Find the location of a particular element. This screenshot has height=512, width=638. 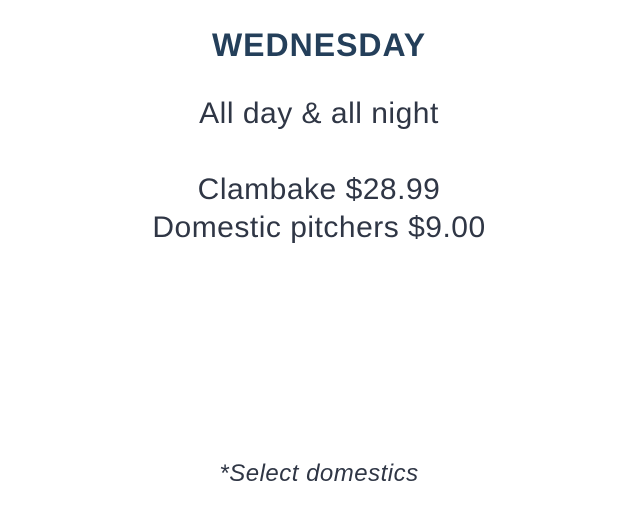

special-timeframe: All day & all night is located at coordinates (319, 113).